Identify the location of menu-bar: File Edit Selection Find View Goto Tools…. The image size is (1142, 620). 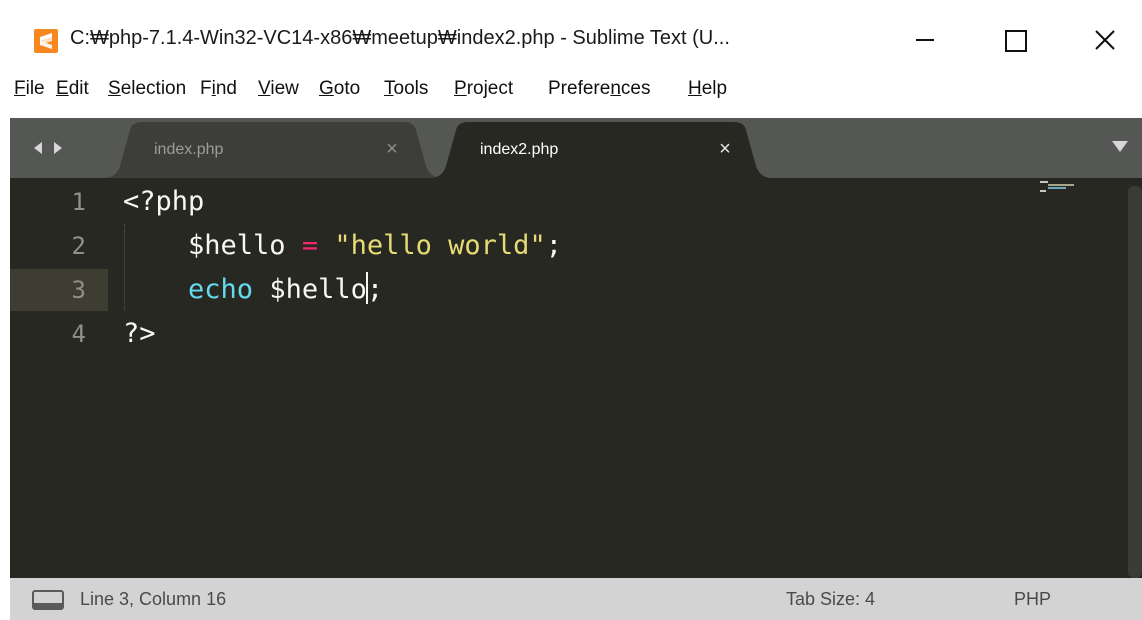
(571, 90).